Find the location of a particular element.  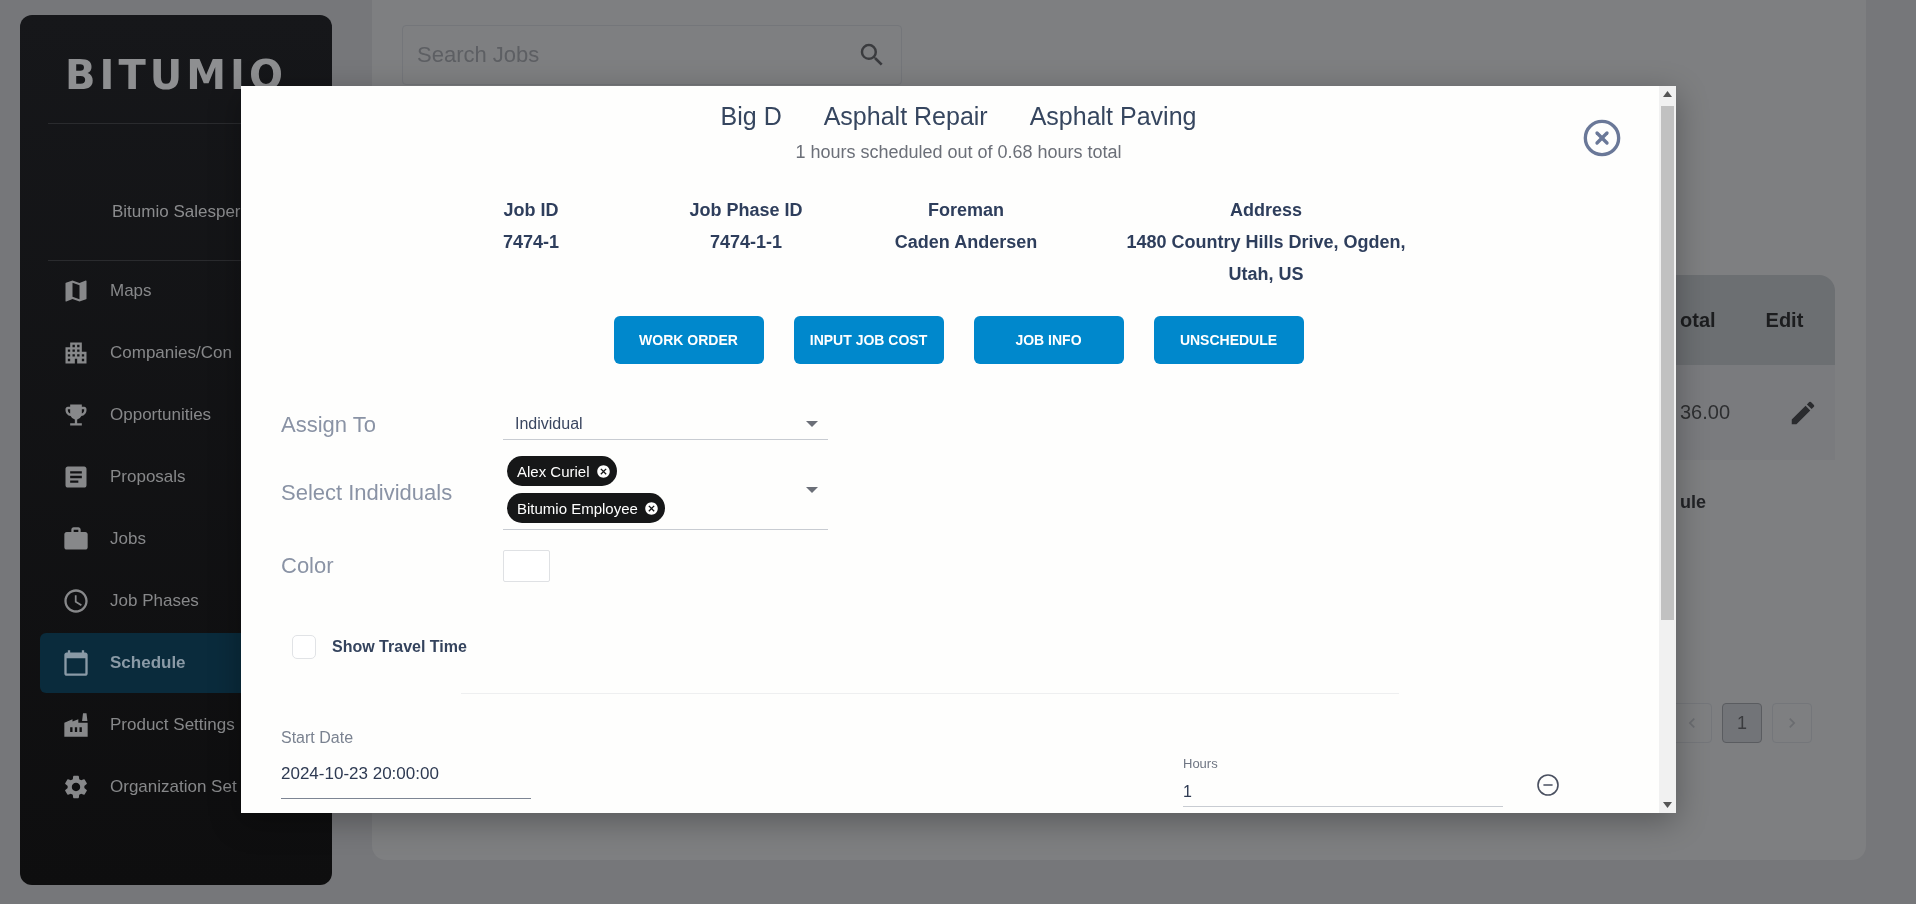

factory-icon is located at coordinates (76, 725).